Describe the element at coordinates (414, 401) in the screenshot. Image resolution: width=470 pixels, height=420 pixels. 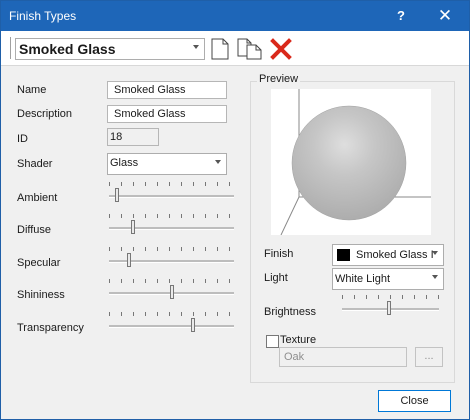
I see `close-button: Close` at that location.